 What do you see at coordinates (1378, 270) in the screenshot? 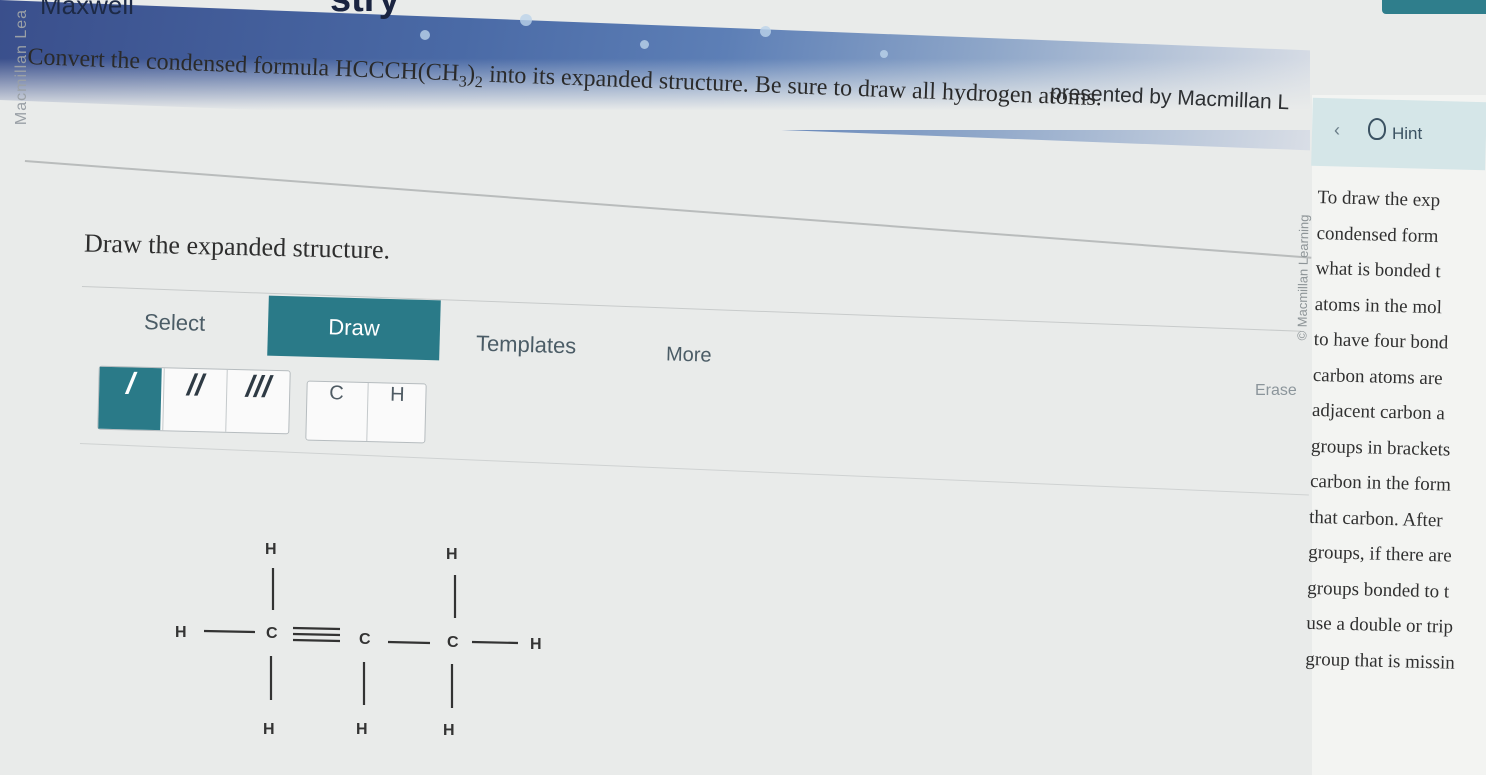
I see `hint-line: what is bonded t` at bounding box center [1378, 270].